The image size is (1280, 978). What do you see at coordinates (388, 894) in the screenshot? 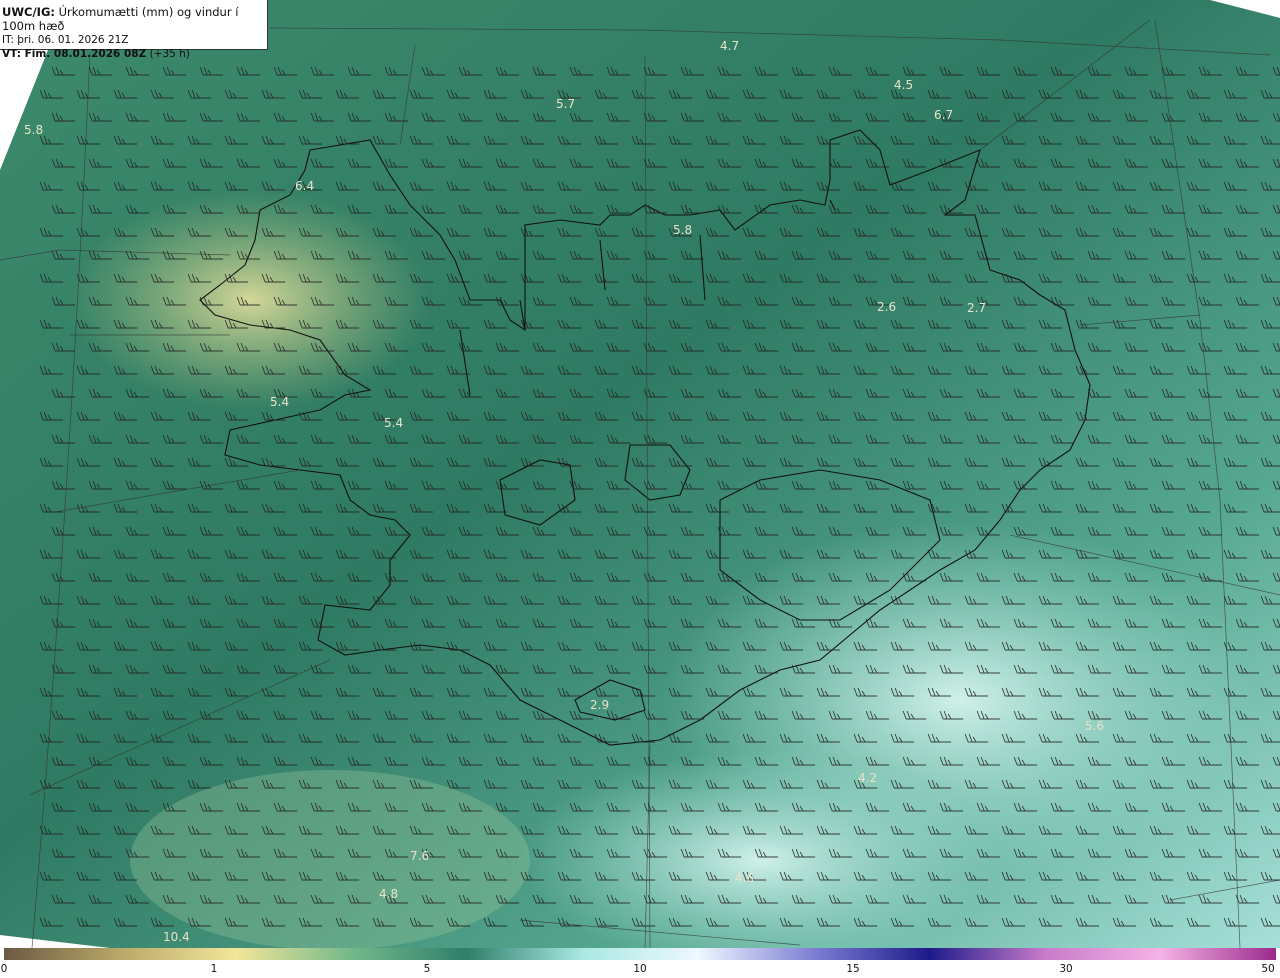
I see `value-label: 4.8` at bounding box center [388, 894].